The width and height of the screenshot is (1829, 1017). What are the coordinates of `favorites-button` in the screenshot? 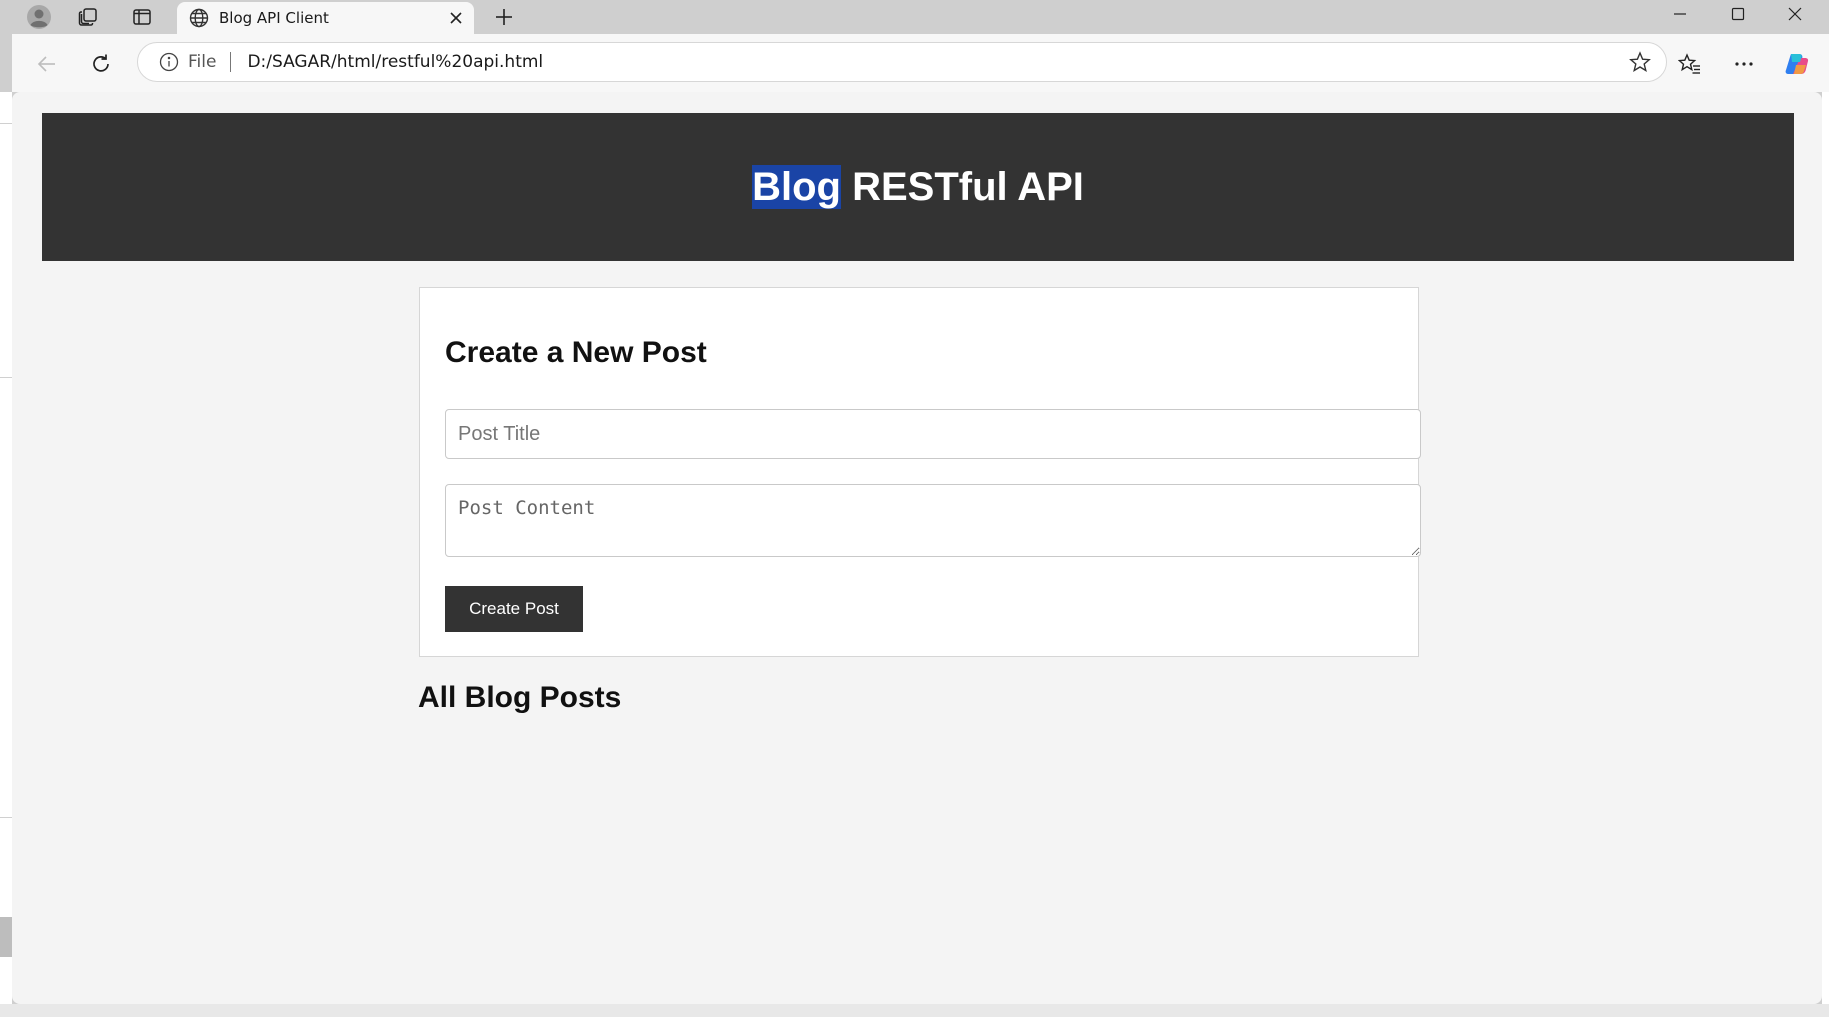 It's located at (1690, 64).